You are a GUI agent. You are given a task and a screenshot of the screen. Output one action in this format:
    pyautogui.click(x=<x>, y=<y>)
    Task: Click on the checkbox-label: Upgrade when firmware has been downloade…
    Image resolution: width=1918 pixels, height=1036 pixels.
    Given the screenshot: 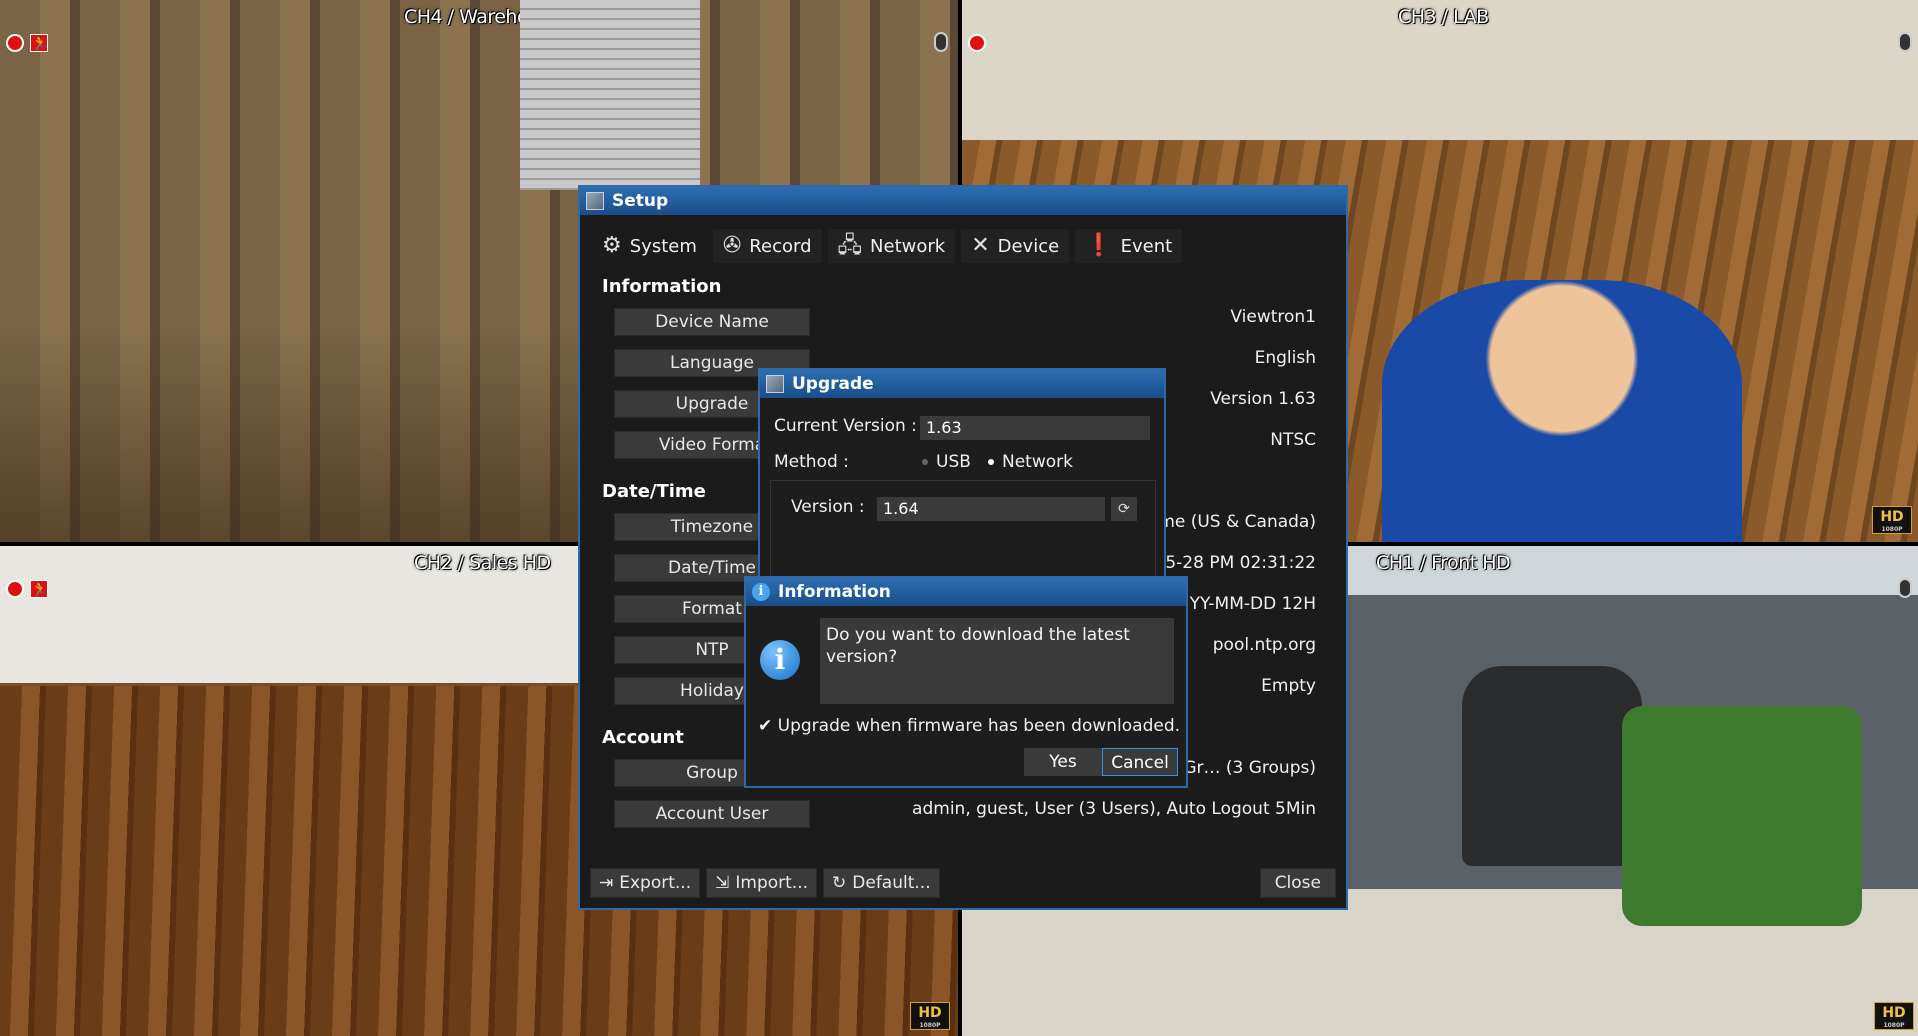 What is the action you would take?
    pyautogui.click(x=979, y=726)
    